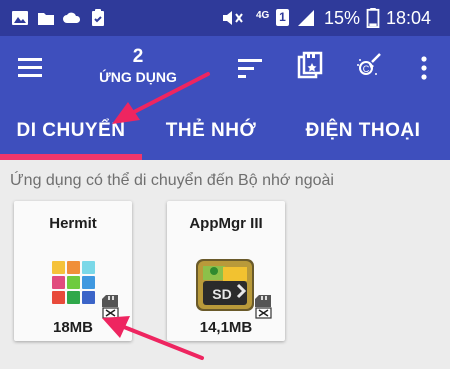  What do you see at coordinates (138, 56) in the screenshot?
I see `app-count: 2` at bounding box center [138, 56].